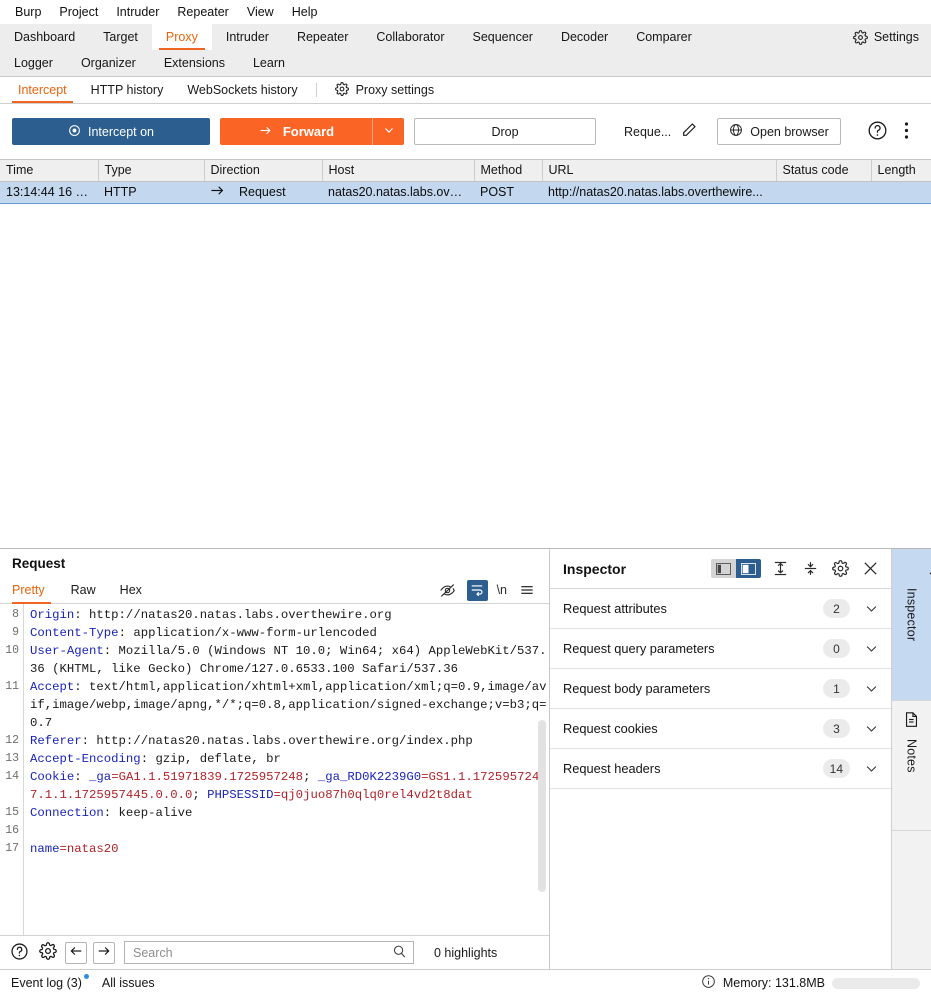 This screenshot has height=996, width=931. Describe the element at coordinates (877, 132) in the screenshot. I see `help-button` at that location.